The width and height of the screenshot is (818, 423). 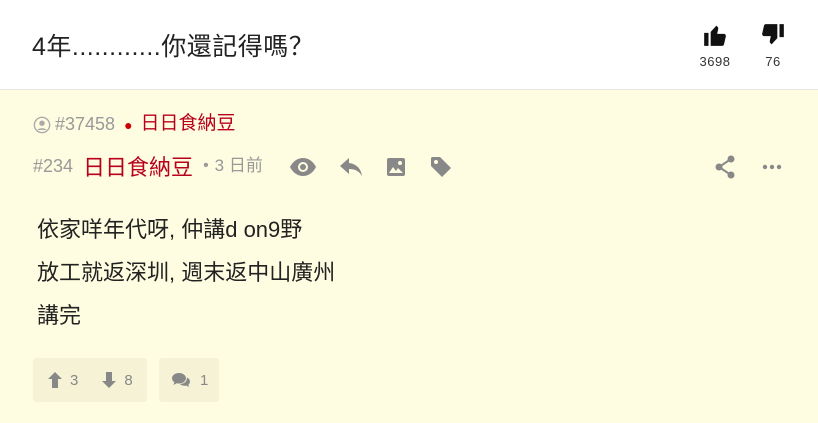 I want to click on share-icon, so click(x=725, y=167).